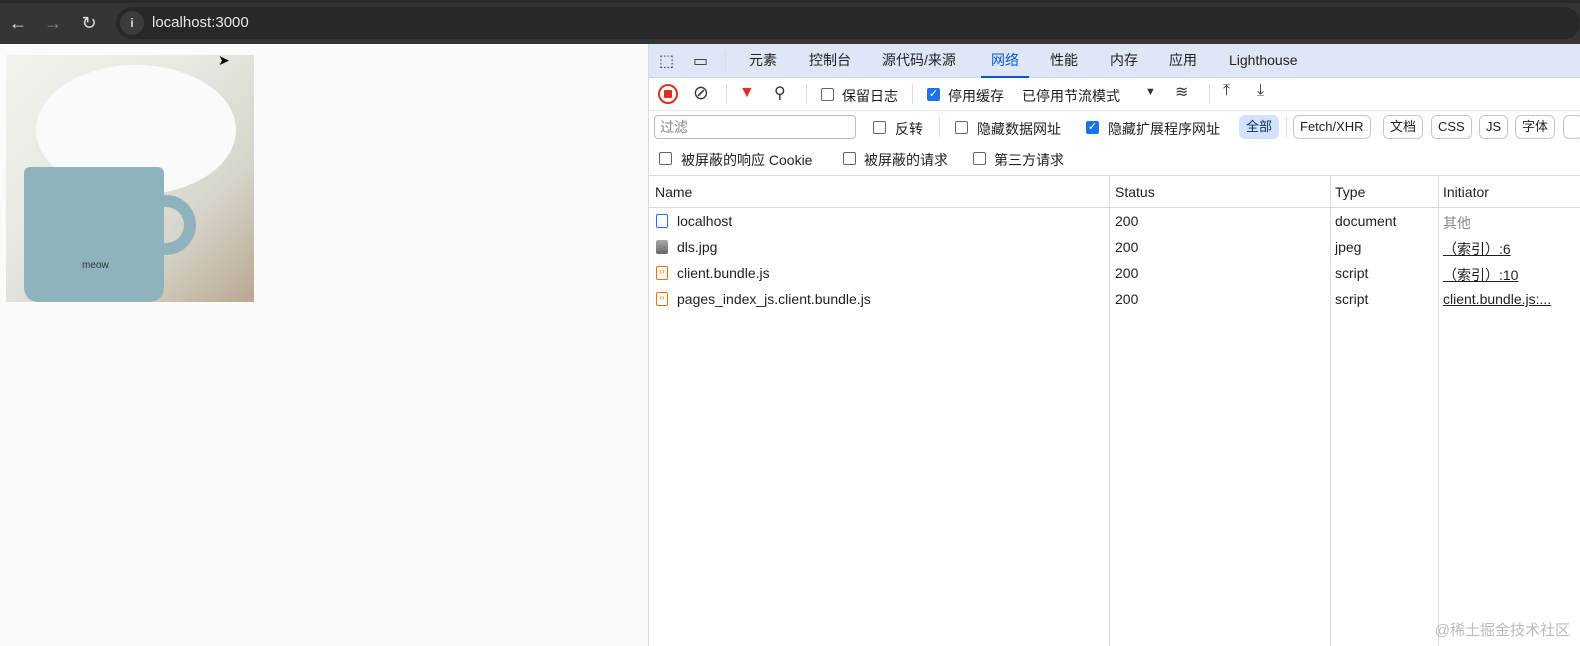 This screenshot has height=646, width=1580. I want to click on preserve-log-label: 保留日志, so click(870, 96).